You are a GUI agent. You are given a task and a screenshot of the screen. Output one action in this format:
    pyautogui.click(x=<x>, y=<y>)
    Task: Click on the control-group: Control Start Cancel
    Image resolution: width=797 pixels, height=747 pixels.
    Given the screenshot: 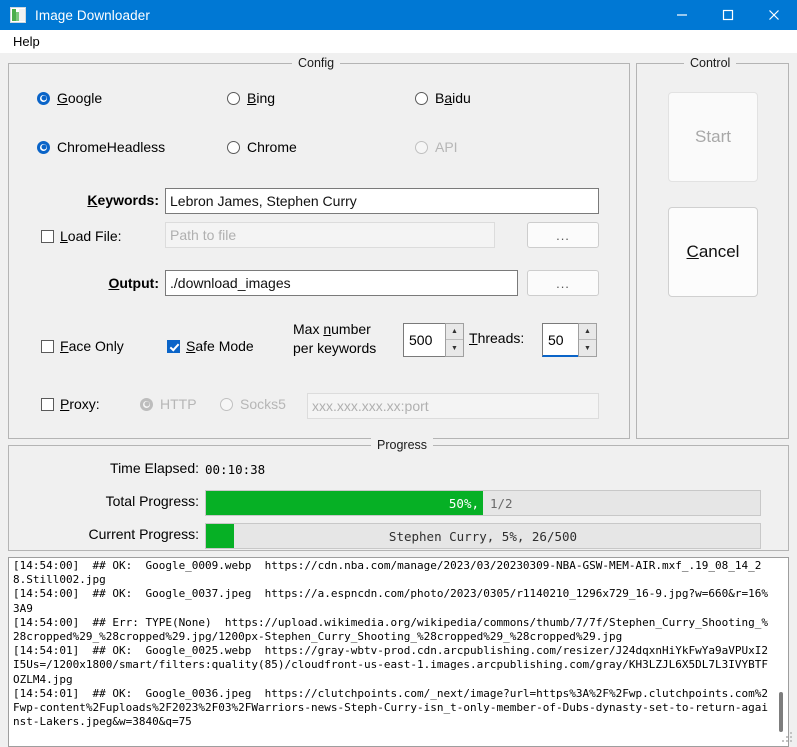 What is the action you would take?
    pyautogui.click(x=712, y=247)
    